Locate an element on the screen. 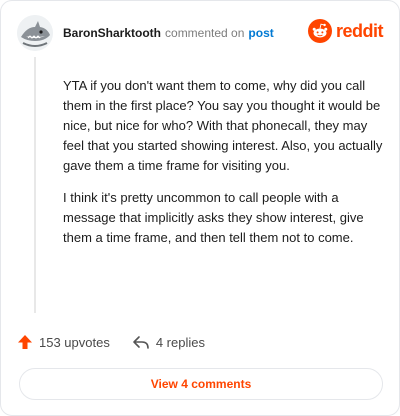  shark-avatar-icon is located at coordinates (35, 33).